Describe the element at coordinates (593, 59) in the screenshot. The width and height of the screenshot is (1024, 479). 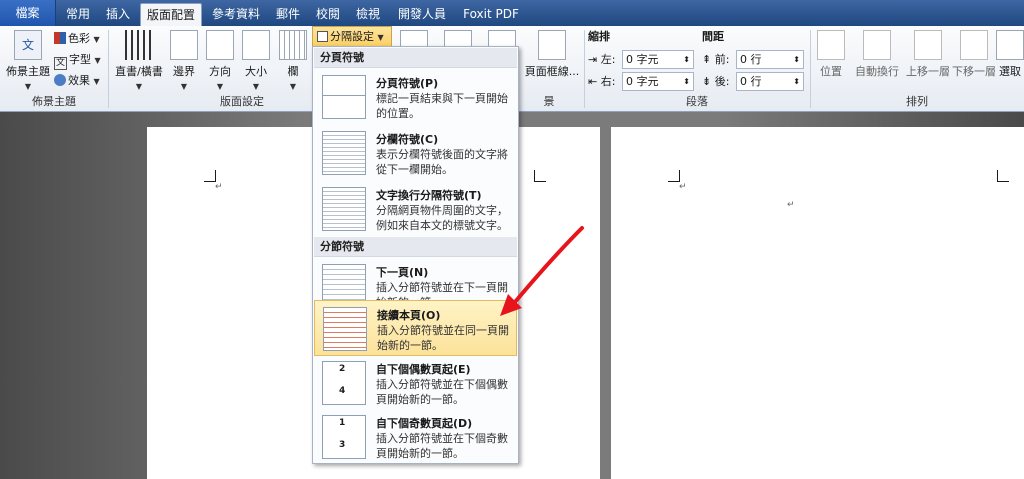
I see `indent-left-icon: ⇥` at that location.